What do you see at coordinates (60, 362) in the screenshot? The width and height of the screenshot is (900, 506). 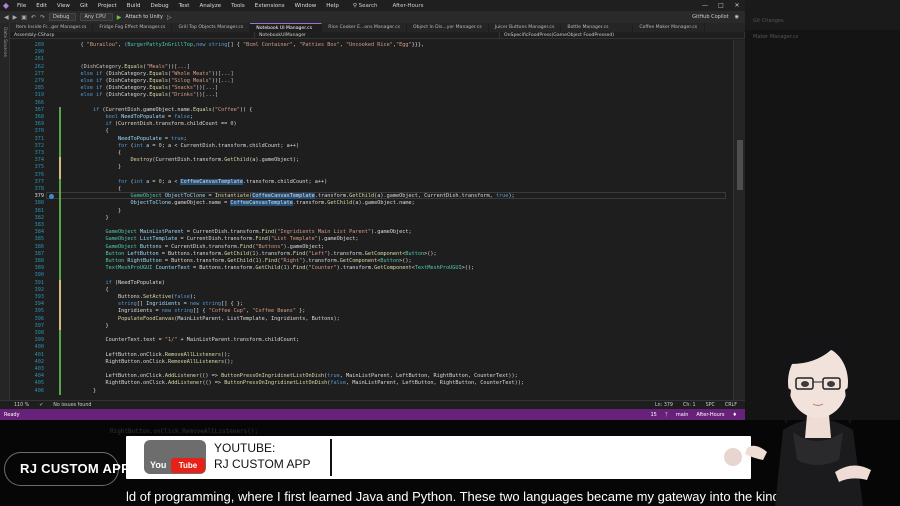 I see `change-marker` at bounding box center [60, 362].